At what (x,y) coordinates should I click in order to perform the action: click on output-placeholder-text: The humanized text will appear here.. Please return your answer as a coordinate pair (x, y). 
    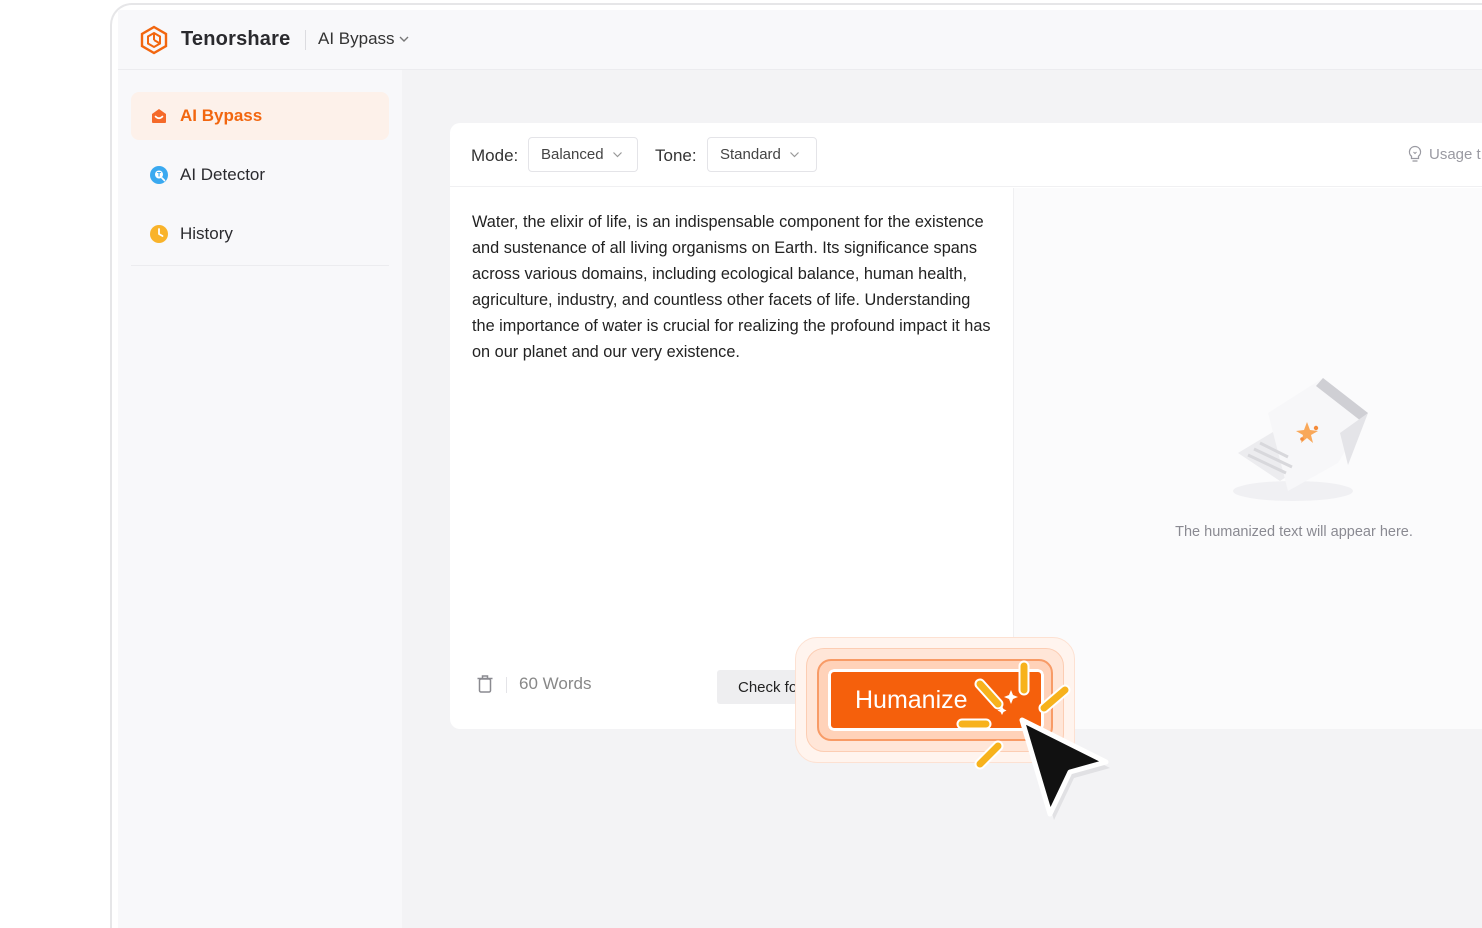
    Looking at the image, I should click on (1294, 532).